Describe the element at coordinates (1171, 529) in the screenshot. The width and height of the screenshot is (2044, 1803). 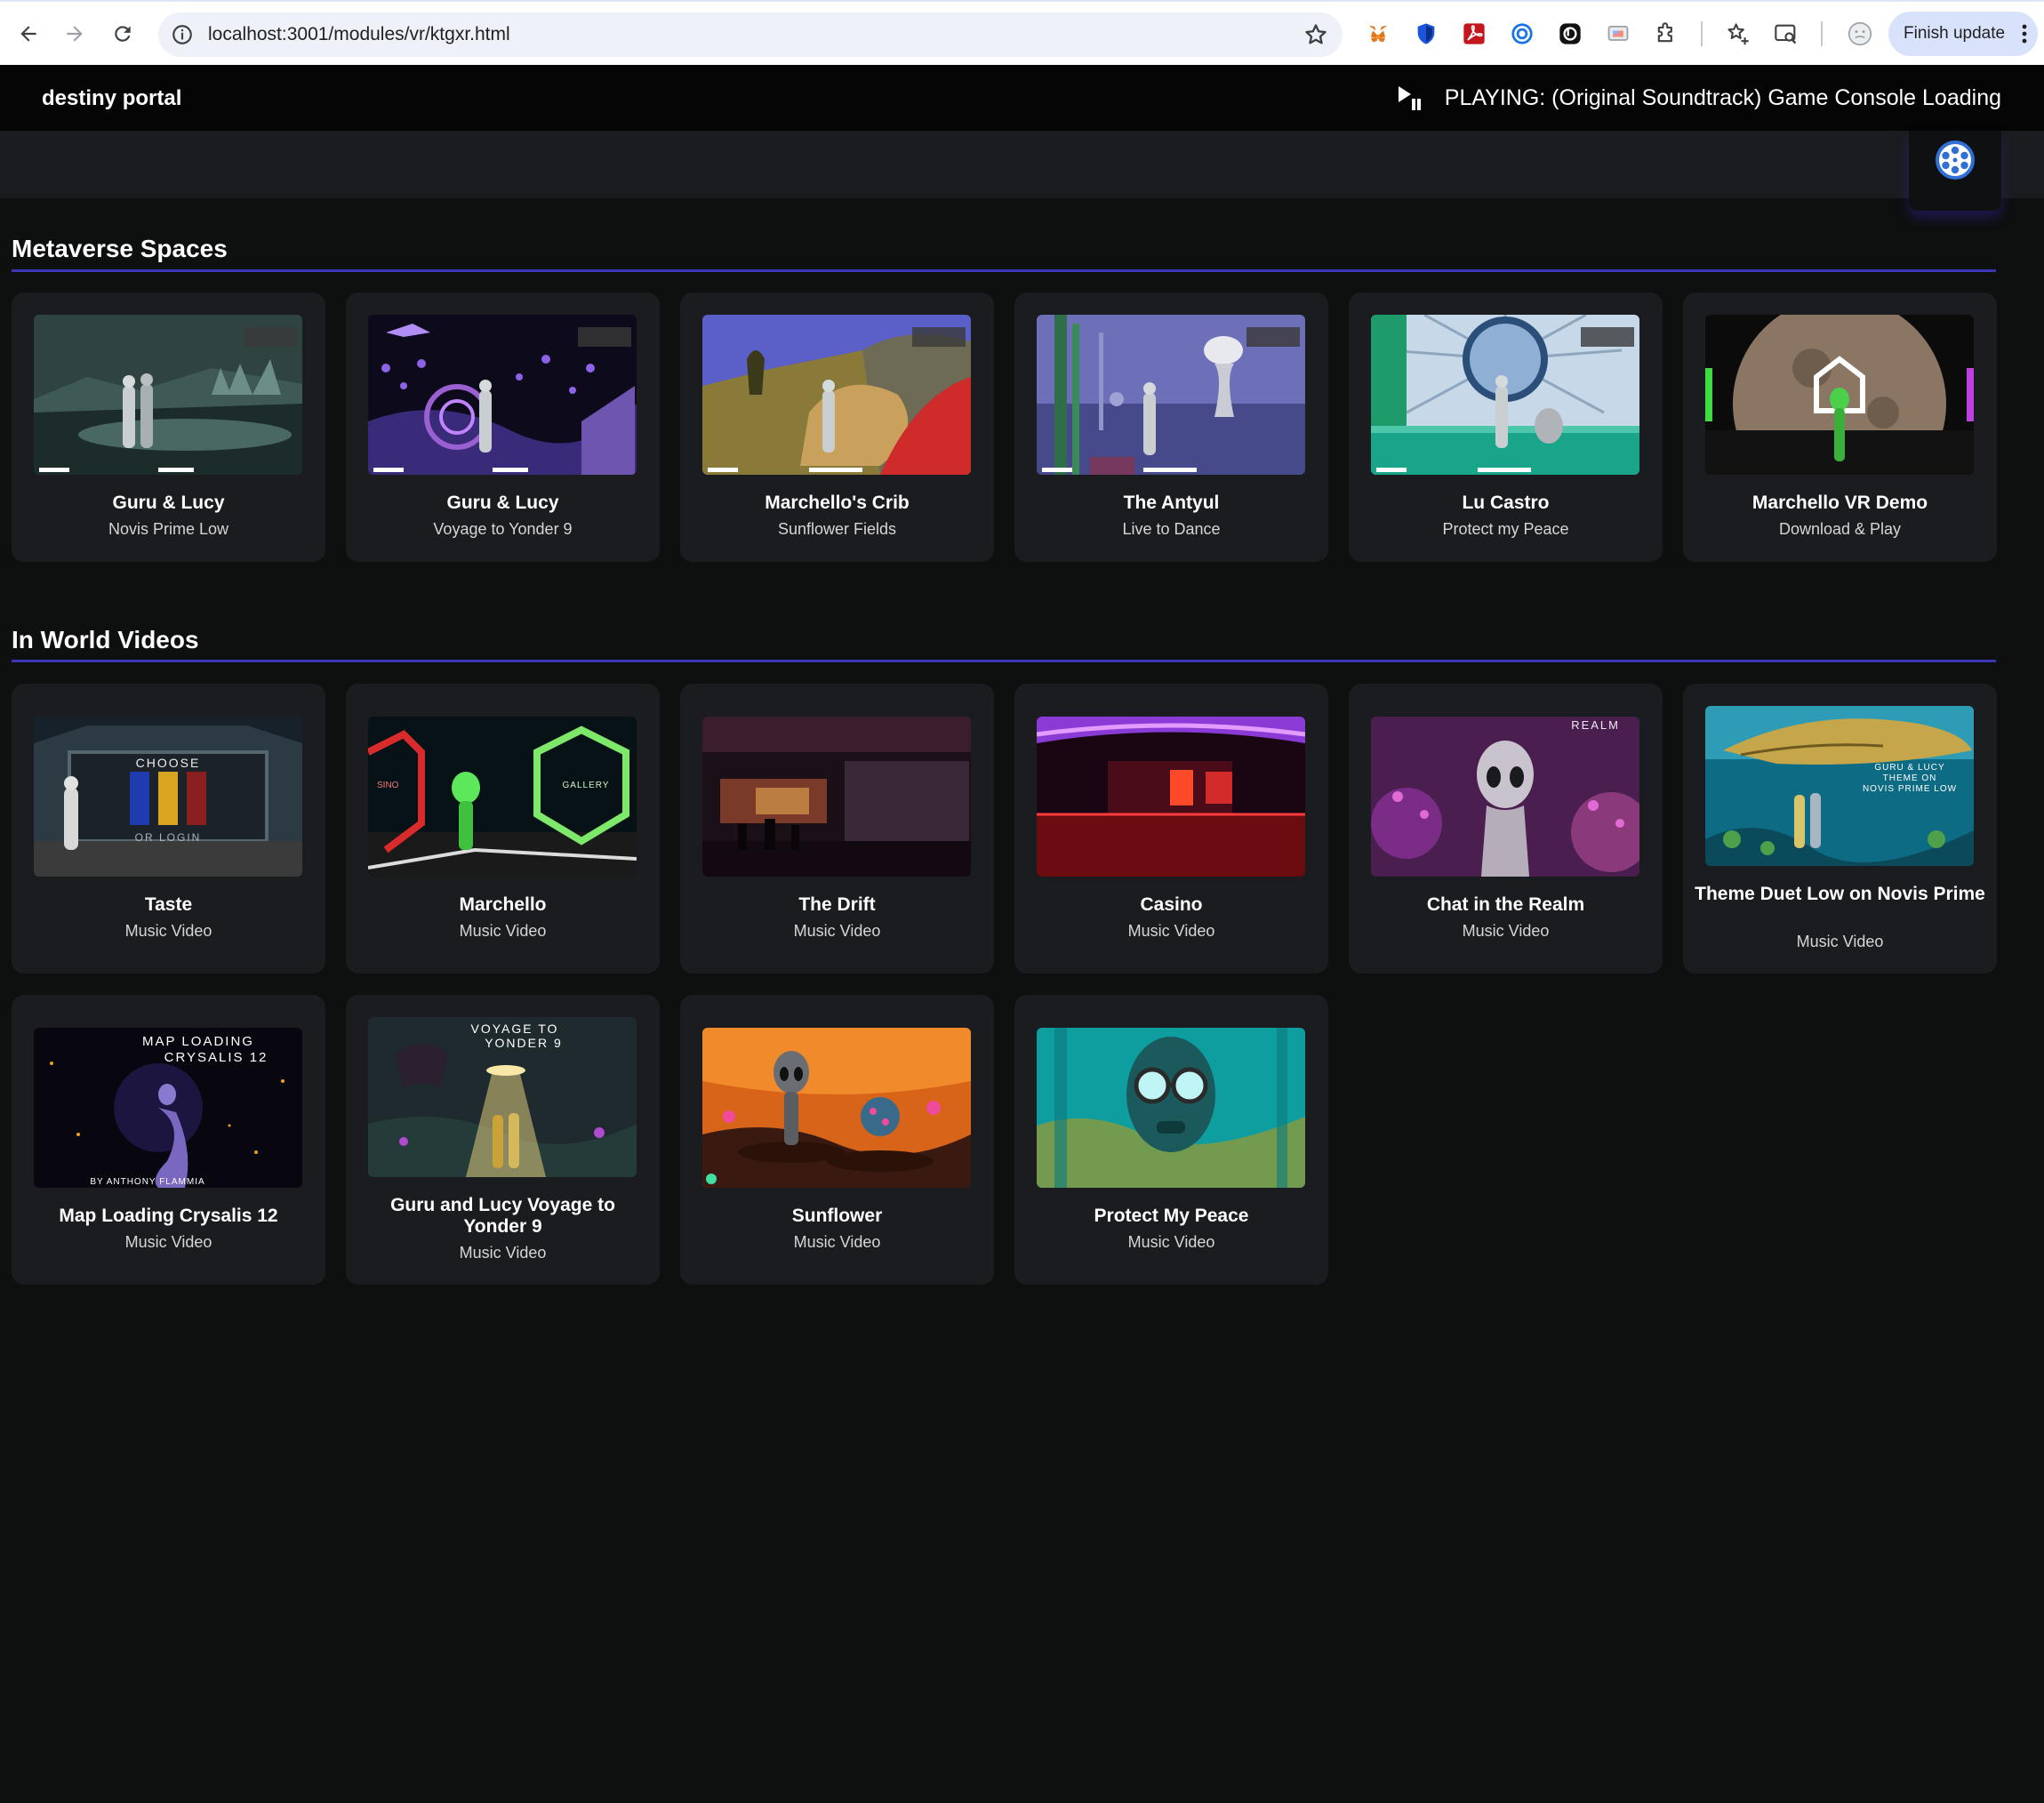
I see `card-subtitle: Live to Dance` at that location.